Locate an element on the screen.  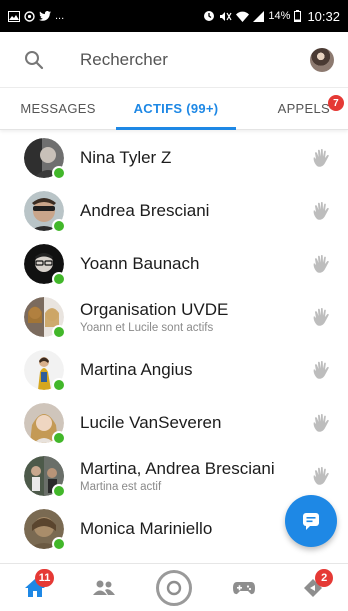
games-icon is located at coordinates (243, 587).